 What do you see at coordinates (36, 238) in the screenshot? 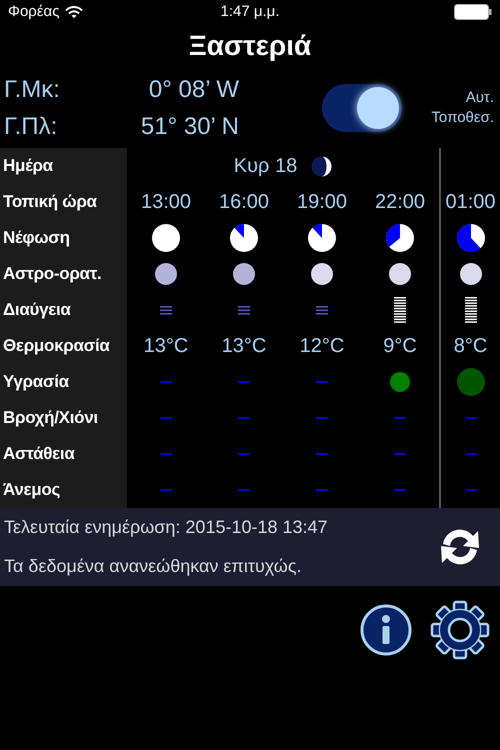
I see `row-label: Νέφωση` at bounding box center [36, 238].